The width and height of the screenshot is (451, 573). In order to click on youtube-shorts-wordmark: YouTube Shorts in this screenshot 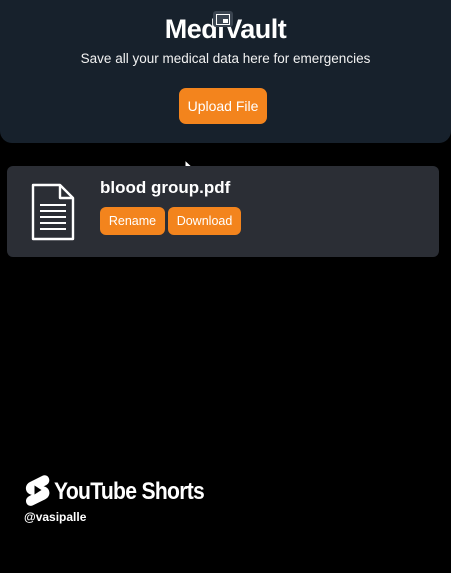, I will do `click(129, 491)`.